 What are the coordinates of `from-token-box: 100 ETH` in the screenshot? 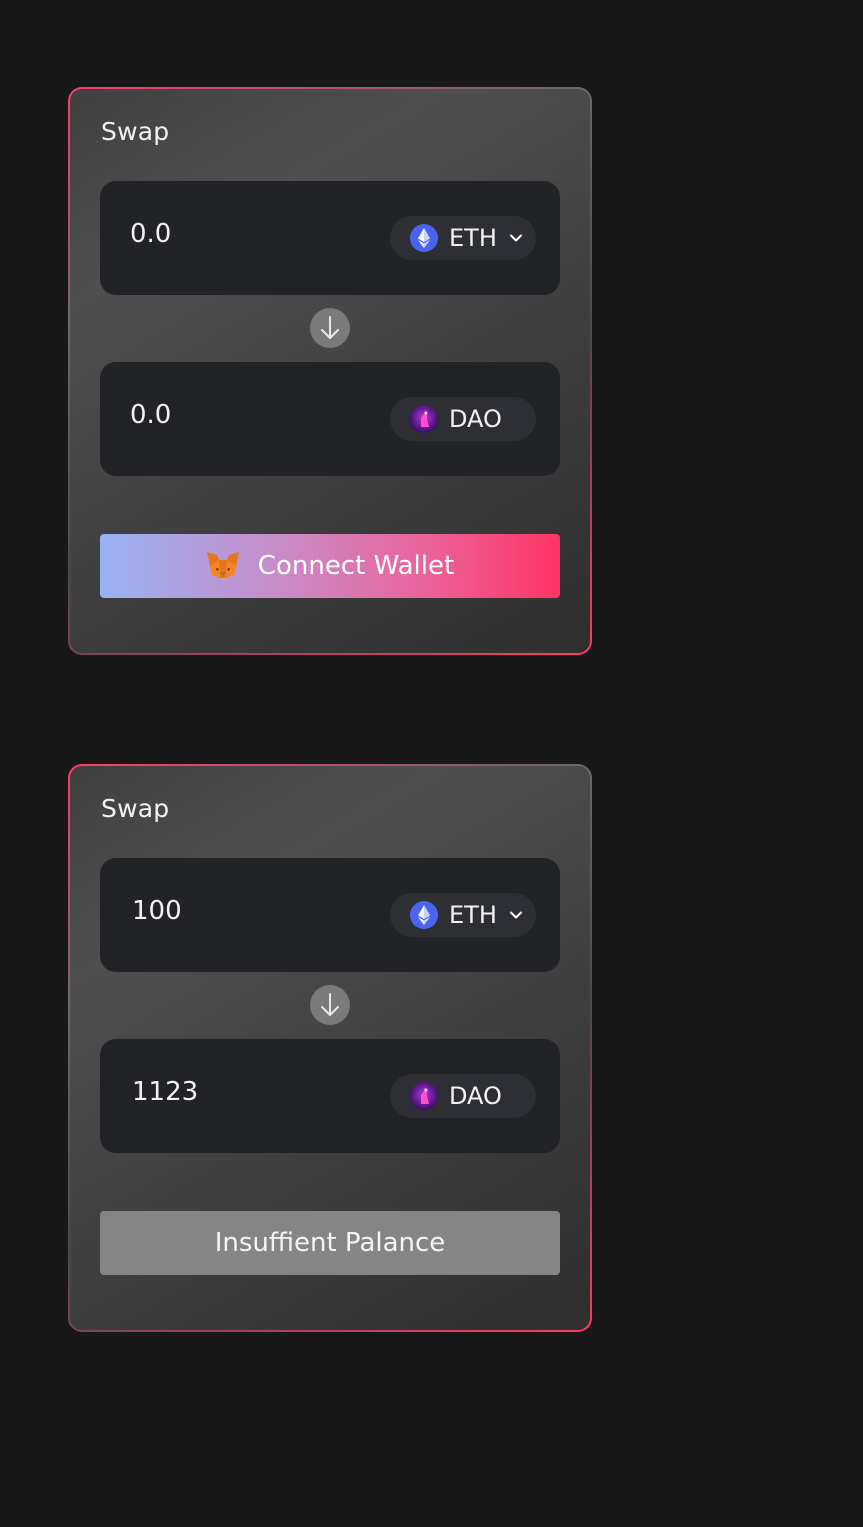 It's located at (330, 915).